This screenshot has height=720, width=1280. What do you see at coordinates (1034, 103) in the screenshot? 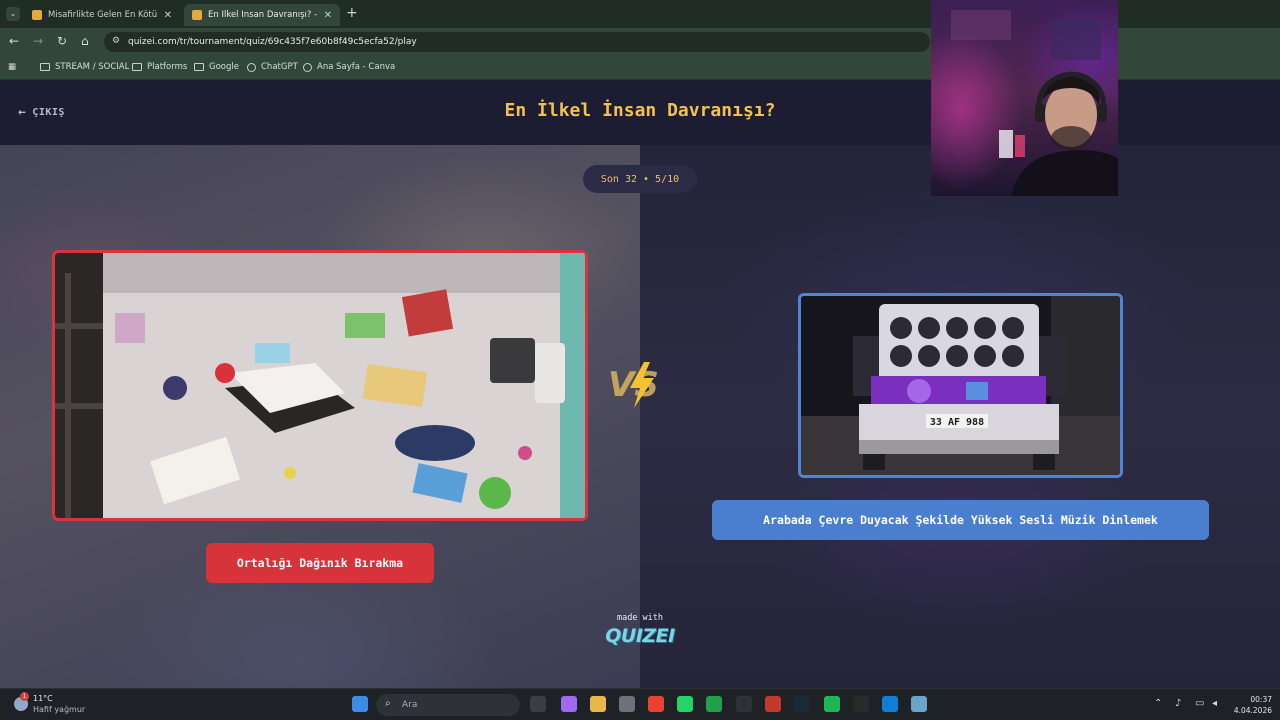
I see `streamer-camera-image` at bounding box center [1034, 103].